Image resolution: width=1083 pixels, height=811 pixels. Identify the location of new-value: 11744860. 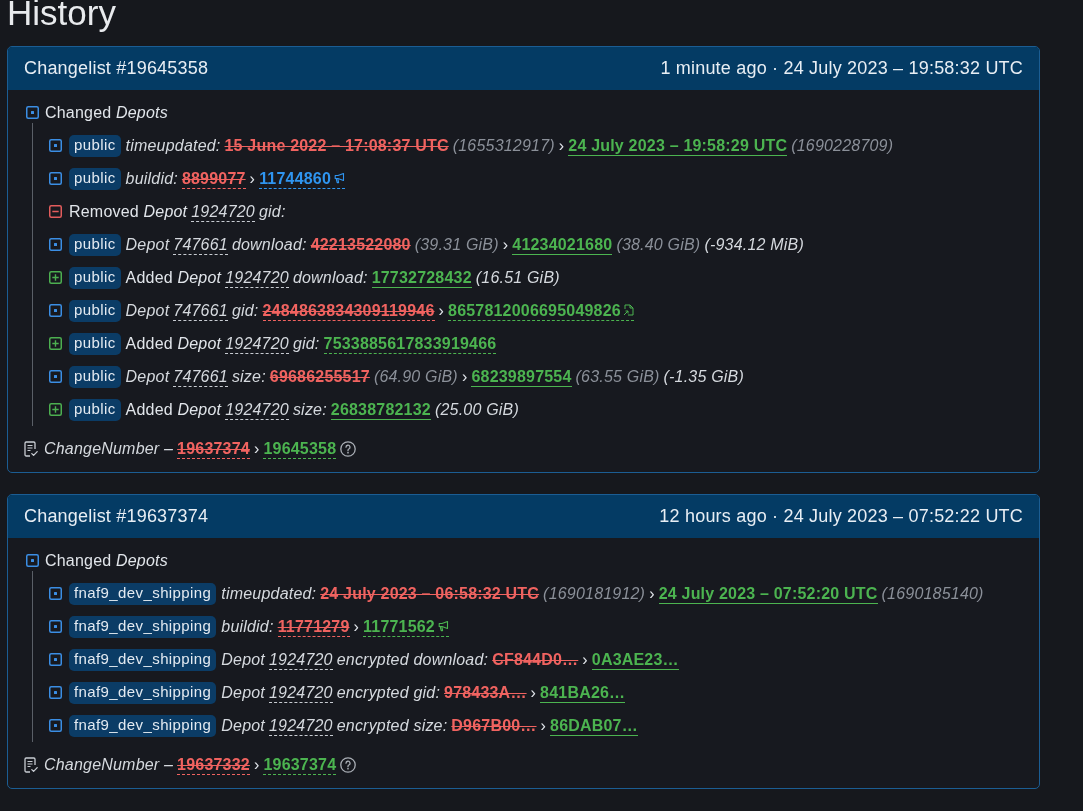
(302, 178).